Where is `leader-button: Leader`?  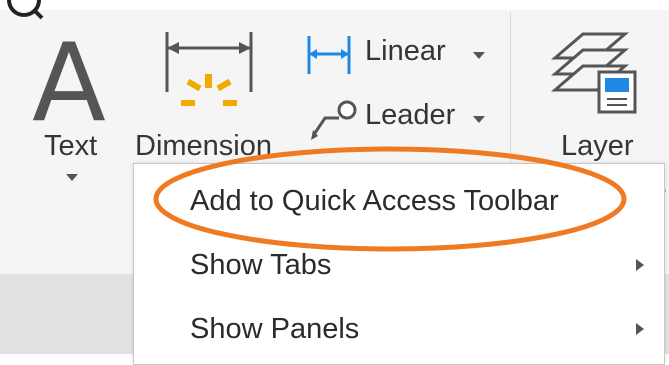
leader-button: Leader is located at coordinates (402, 120).